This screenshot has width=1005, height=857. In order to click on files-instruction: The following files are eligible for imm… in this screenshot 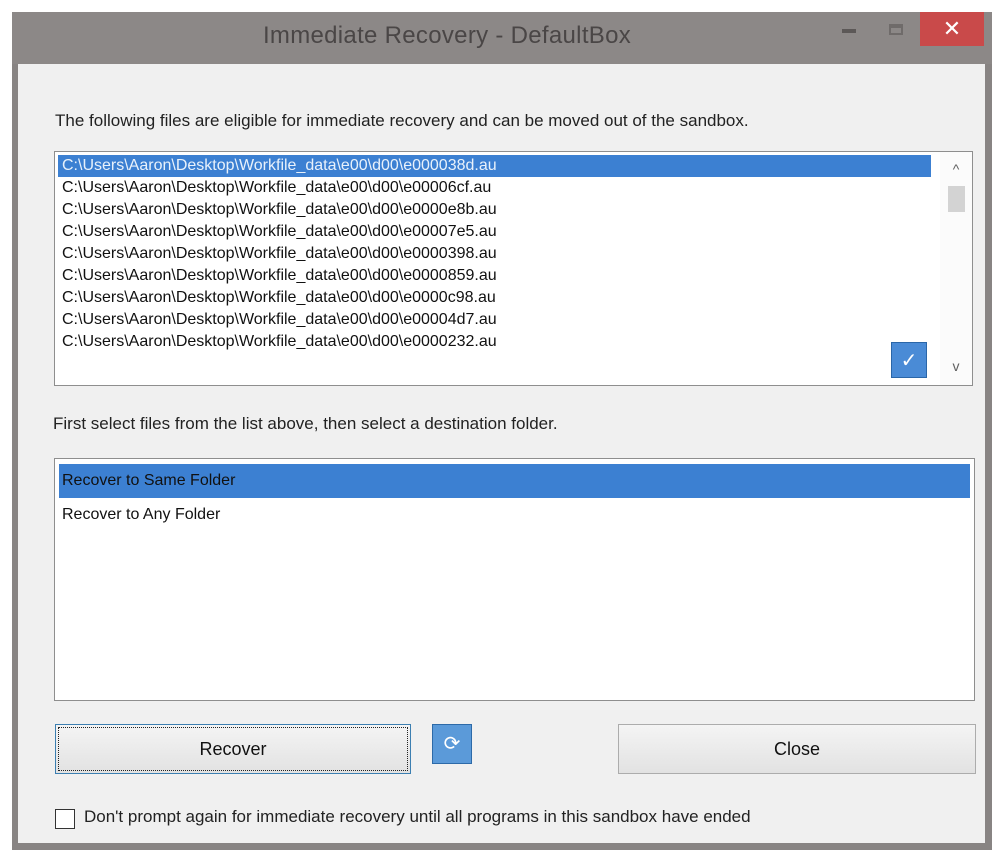, I will do `click(402, 120)`.